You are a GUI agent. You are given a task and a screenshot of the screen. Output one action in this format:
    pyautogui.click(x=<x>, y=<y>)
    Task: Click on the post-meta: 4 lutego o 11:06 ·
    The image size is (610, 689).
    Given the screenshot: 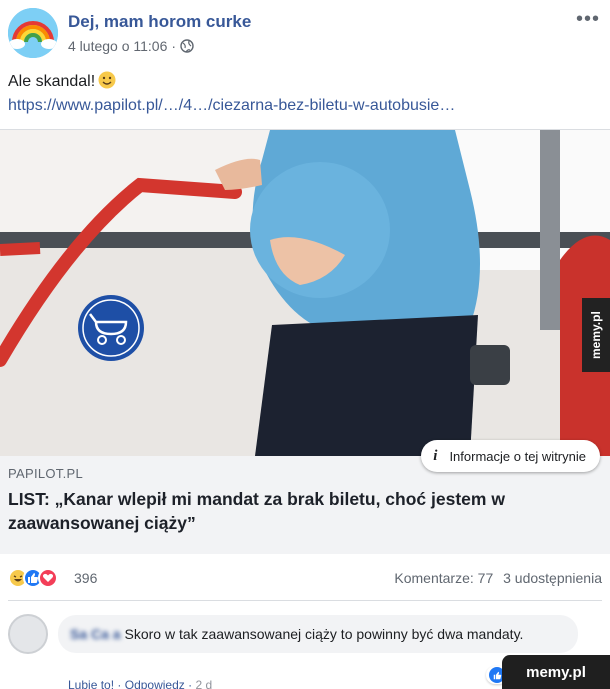 What is the action you would take?
    pyautogui.click(x=131, y=46)
    